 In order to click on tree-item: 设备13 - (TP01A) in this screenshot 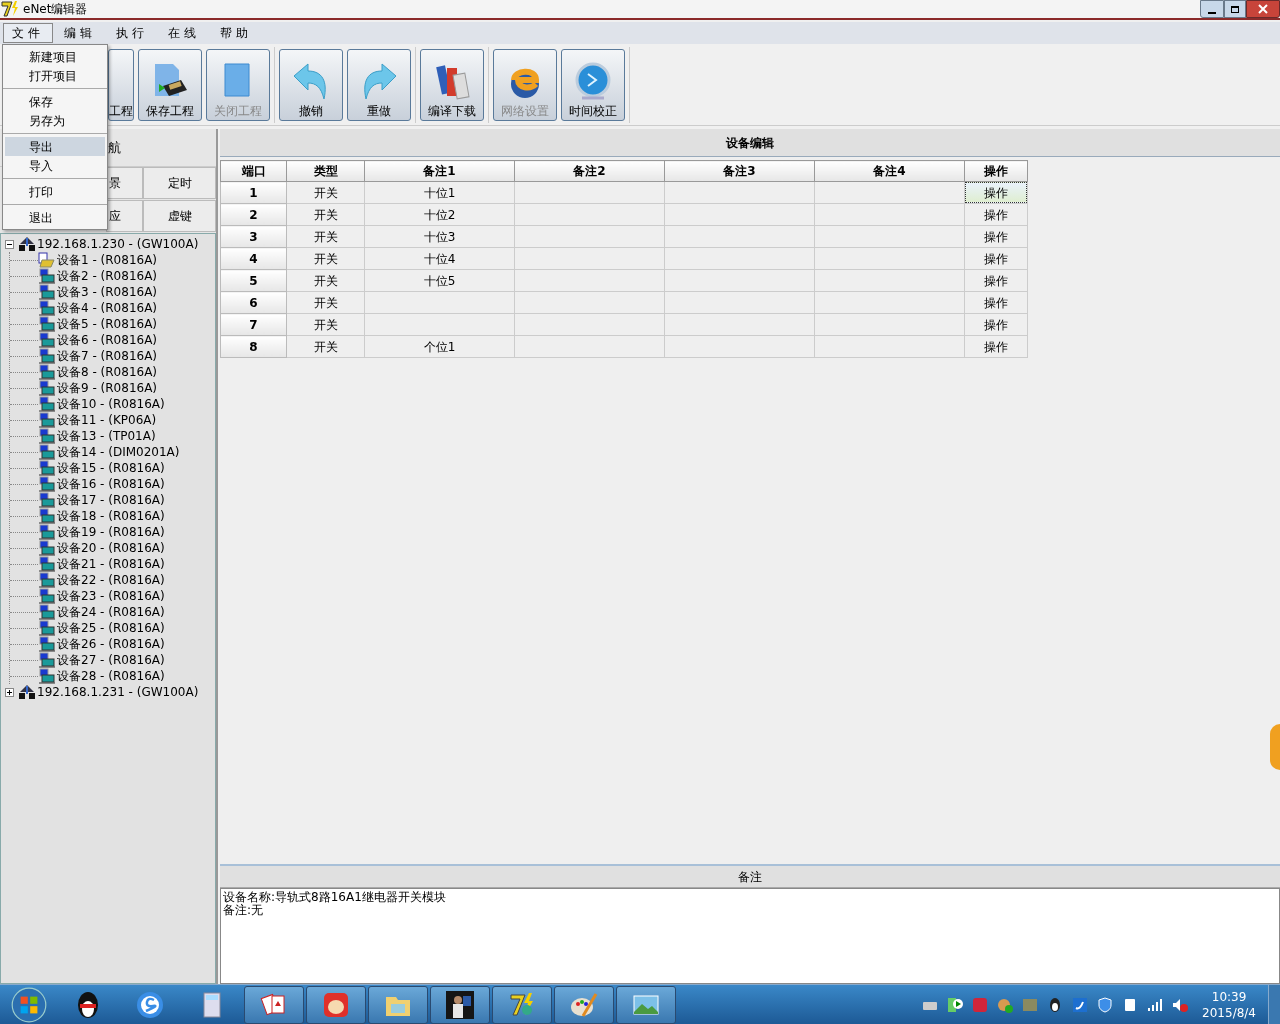, I will do `click(106, 436)`.